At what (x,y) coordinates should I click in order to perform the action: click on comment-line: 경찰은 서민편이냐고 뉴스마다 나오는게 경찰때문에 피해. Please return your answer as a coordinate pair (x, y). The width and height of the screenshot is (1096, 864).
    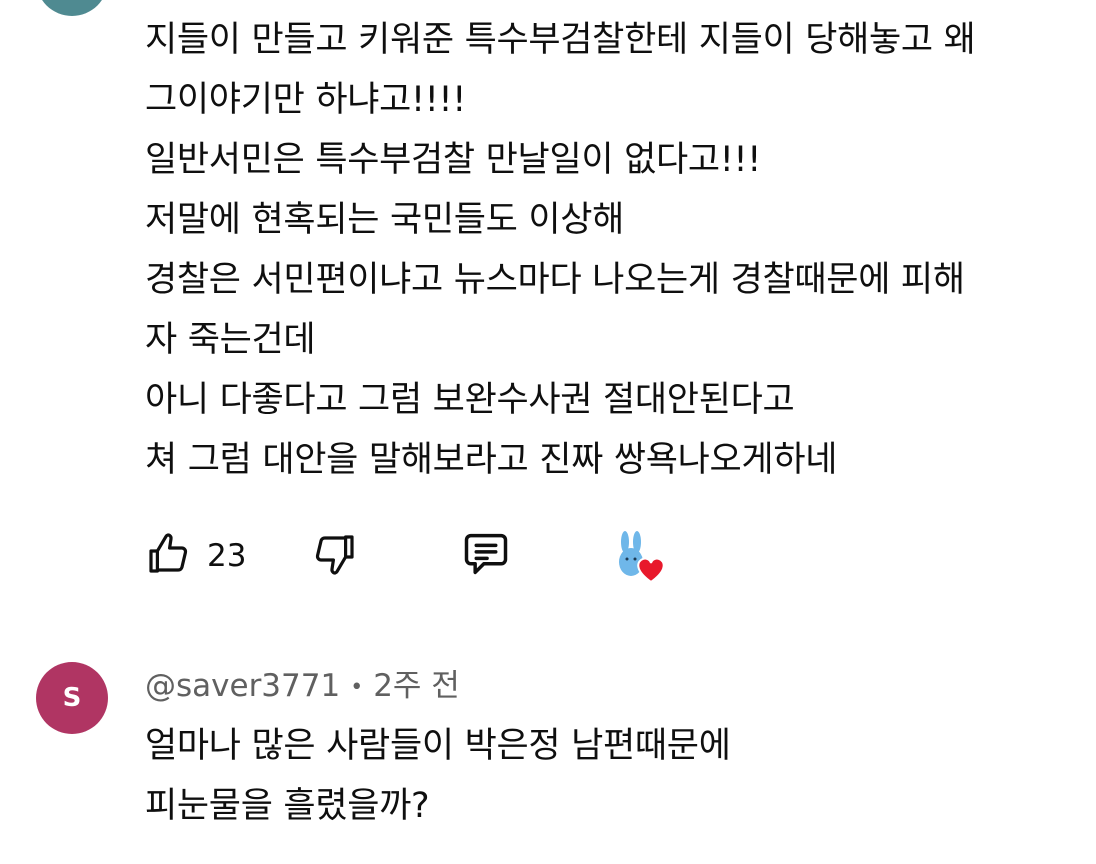
    Looking at the image, I should click on (555, 280).